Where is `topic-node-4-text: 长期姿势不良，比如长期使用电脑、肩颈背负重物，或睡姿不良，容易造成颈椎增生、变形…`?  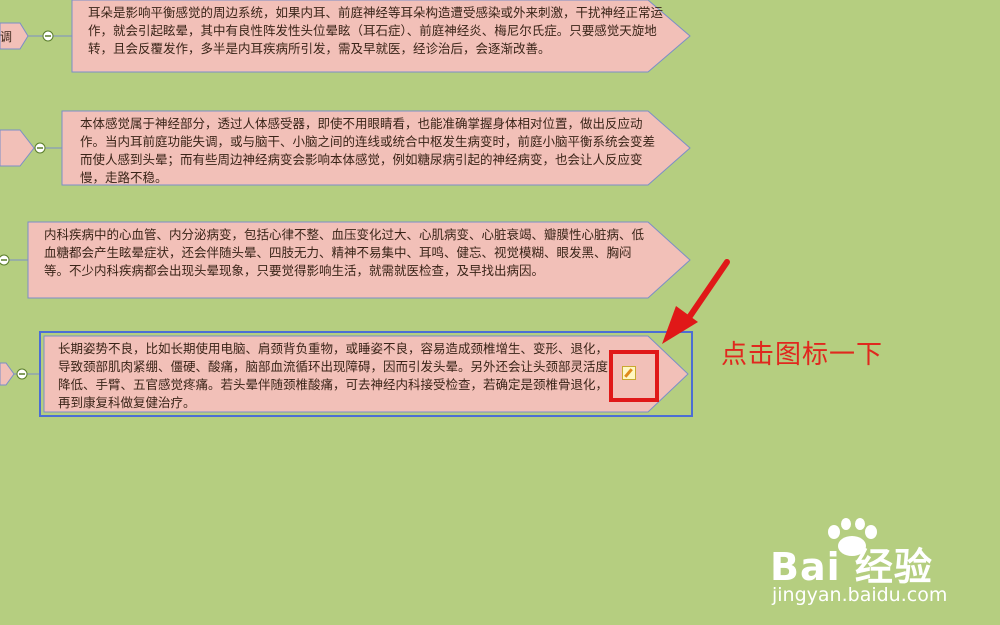 topic-node-4-text: 长期姿势不良，比如长期使用电脑、肩颈背负重物，或睡姿不良，容易造成颈椎增生、变形… is located at coordinates (333, 375).